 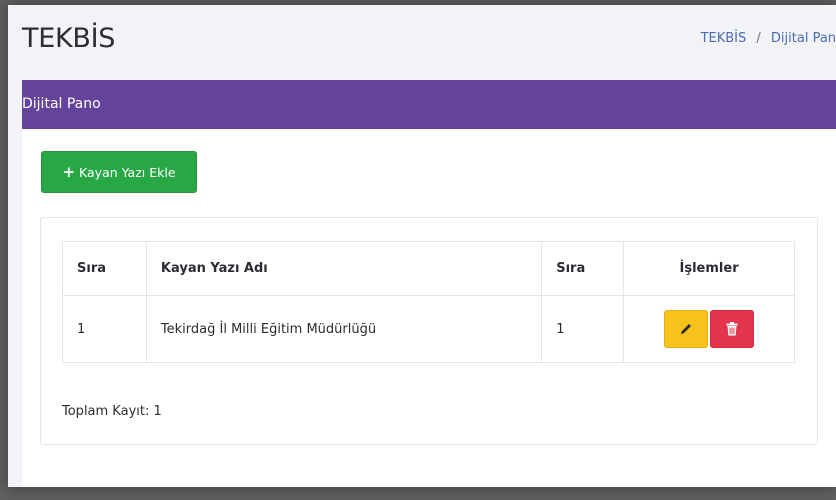 I want to click on row-actions, so click(x=709, y=329).